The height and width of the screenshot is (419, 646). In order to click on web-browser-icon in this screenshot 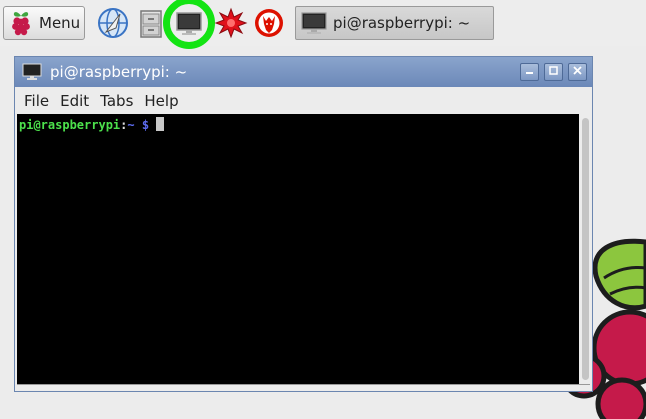, I will do `click(113, 23)`.